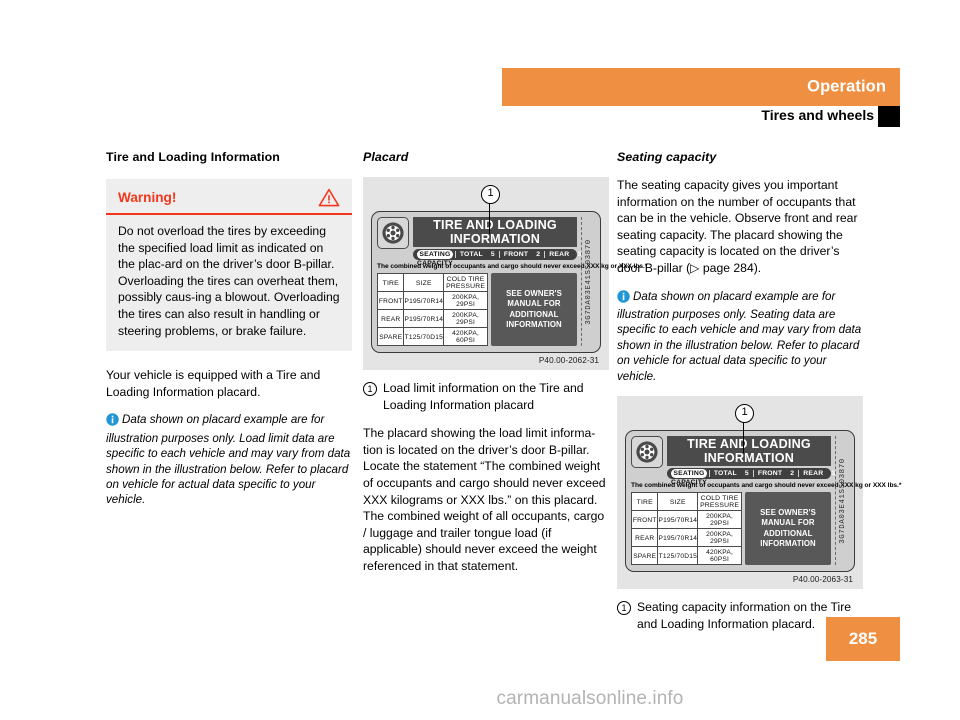 The image size is (960, 720). Describe the element at coordinates (147, 197) in the screenshot. I see `warning-title: Warning!` at that location.